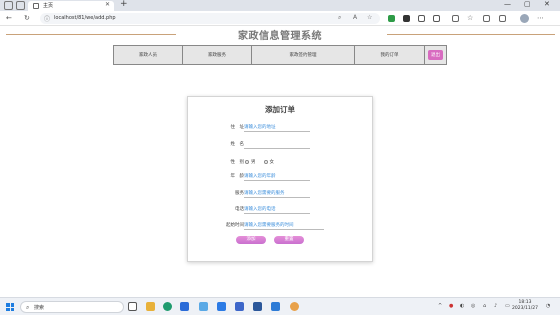 Image resolution: width=560 pixels, height=315 pixels. Describe the element at coordinates (28, 307) in the screenshot. I see `search-icon: ⌕` at that location.